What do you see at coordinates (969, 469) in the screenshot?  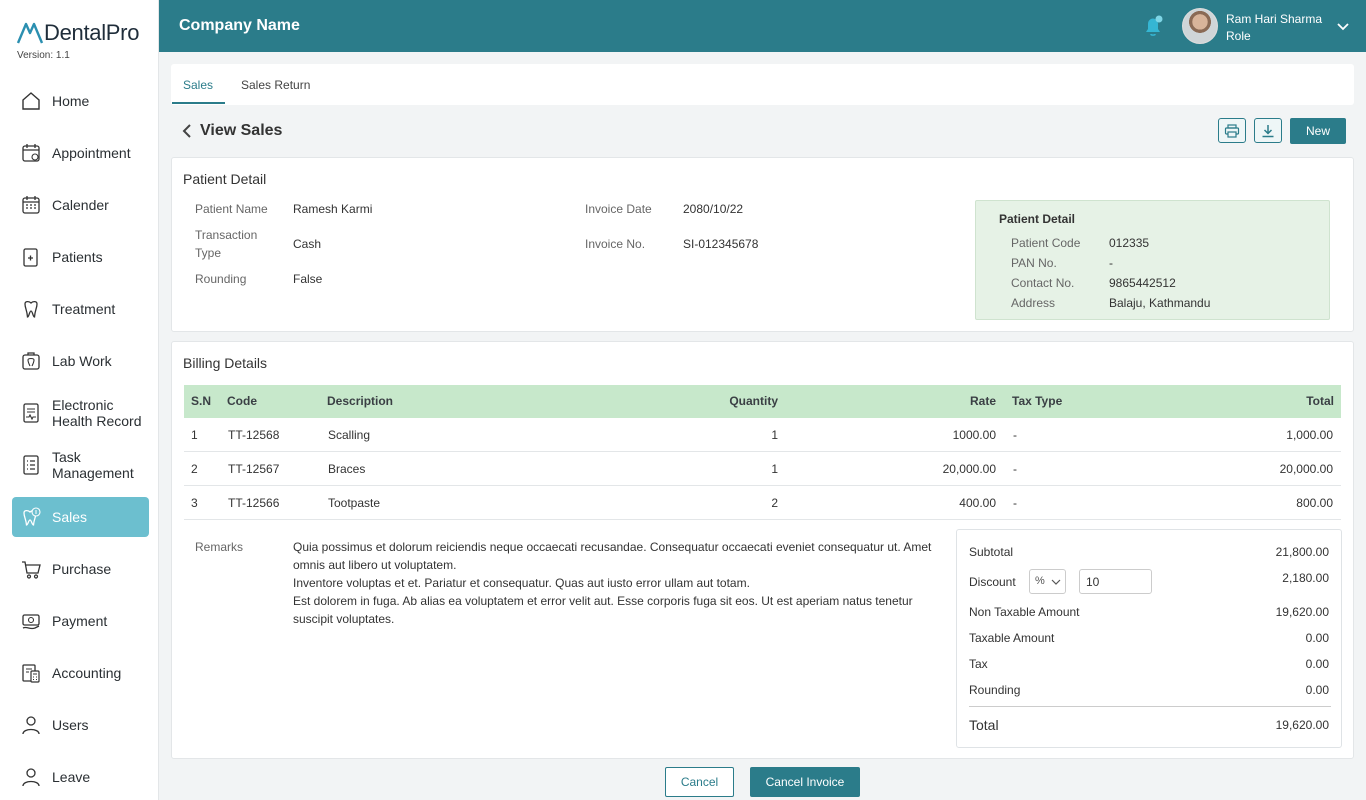 I see `cell-rate: 20,000.00` at bounding box center [969, 469].